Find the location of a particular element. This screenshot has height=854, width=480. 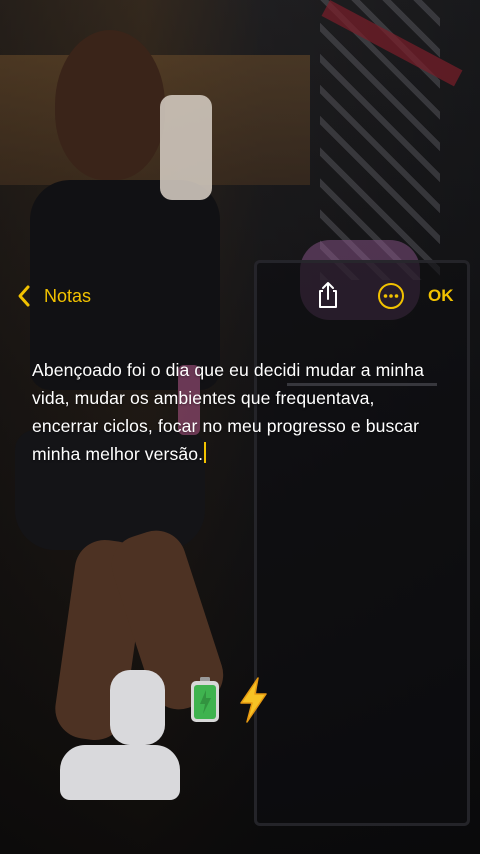

sneaker-right is located at coordinates (137, 707).